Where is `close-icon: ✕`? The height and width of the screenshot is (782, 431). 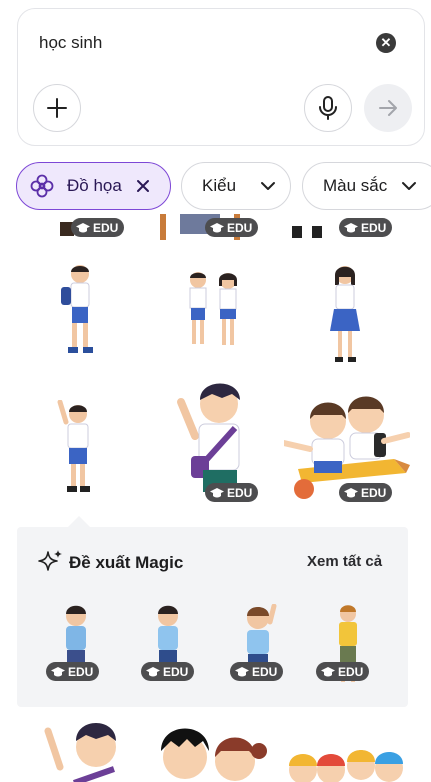 close-icon: ✕ is located at coordinates (386, 42).